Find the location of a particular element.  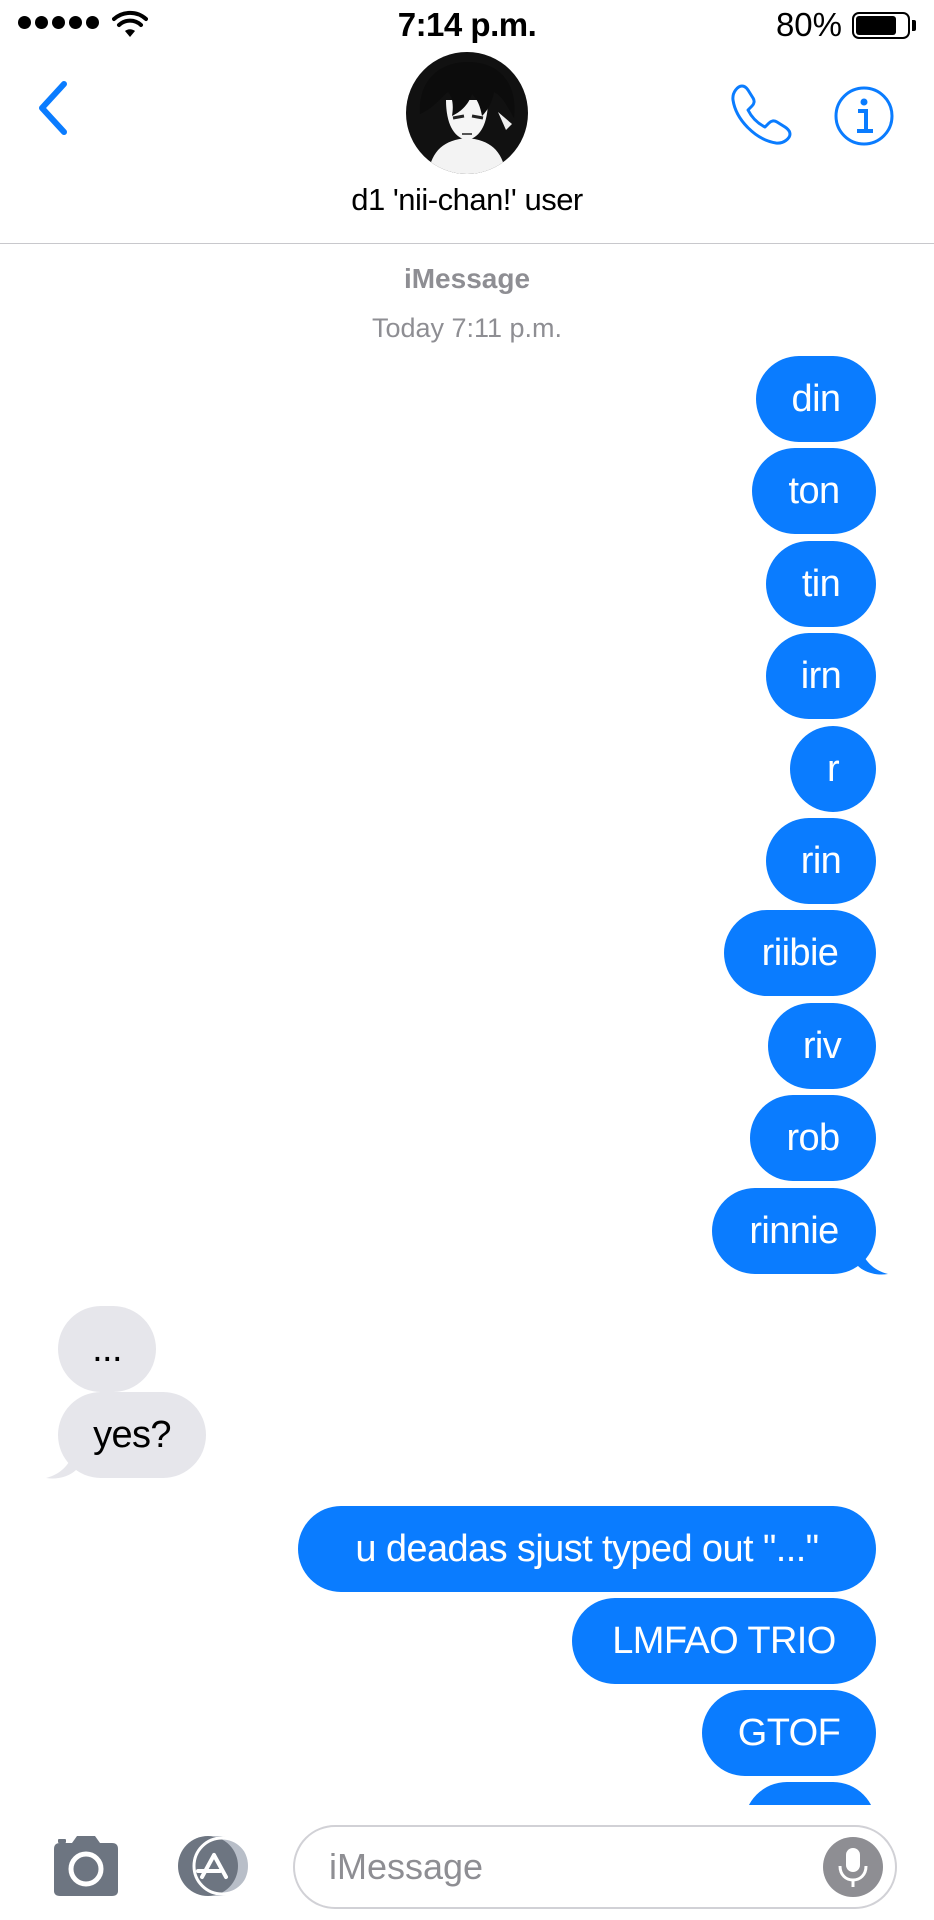

message-input-field is located at coordinates (595, 1867).